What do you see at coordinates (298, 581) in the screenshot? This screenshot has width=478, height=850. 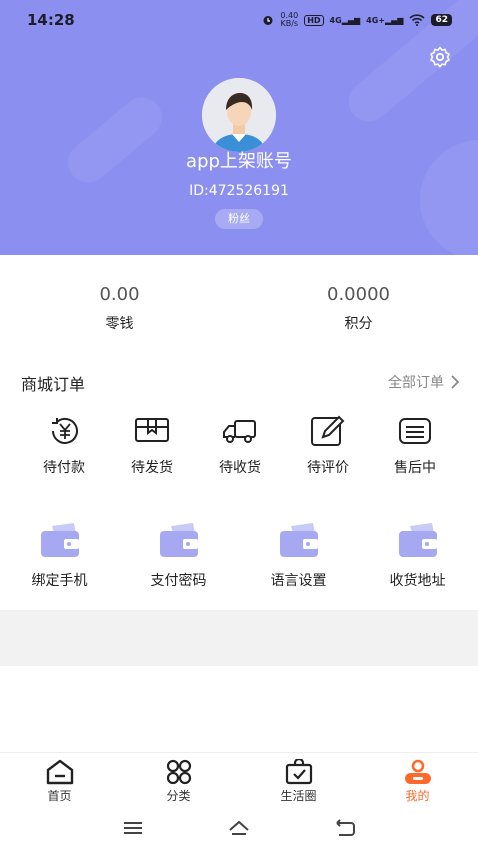 I see `tool-label: 语言设置` at bounding box center [298, 581].